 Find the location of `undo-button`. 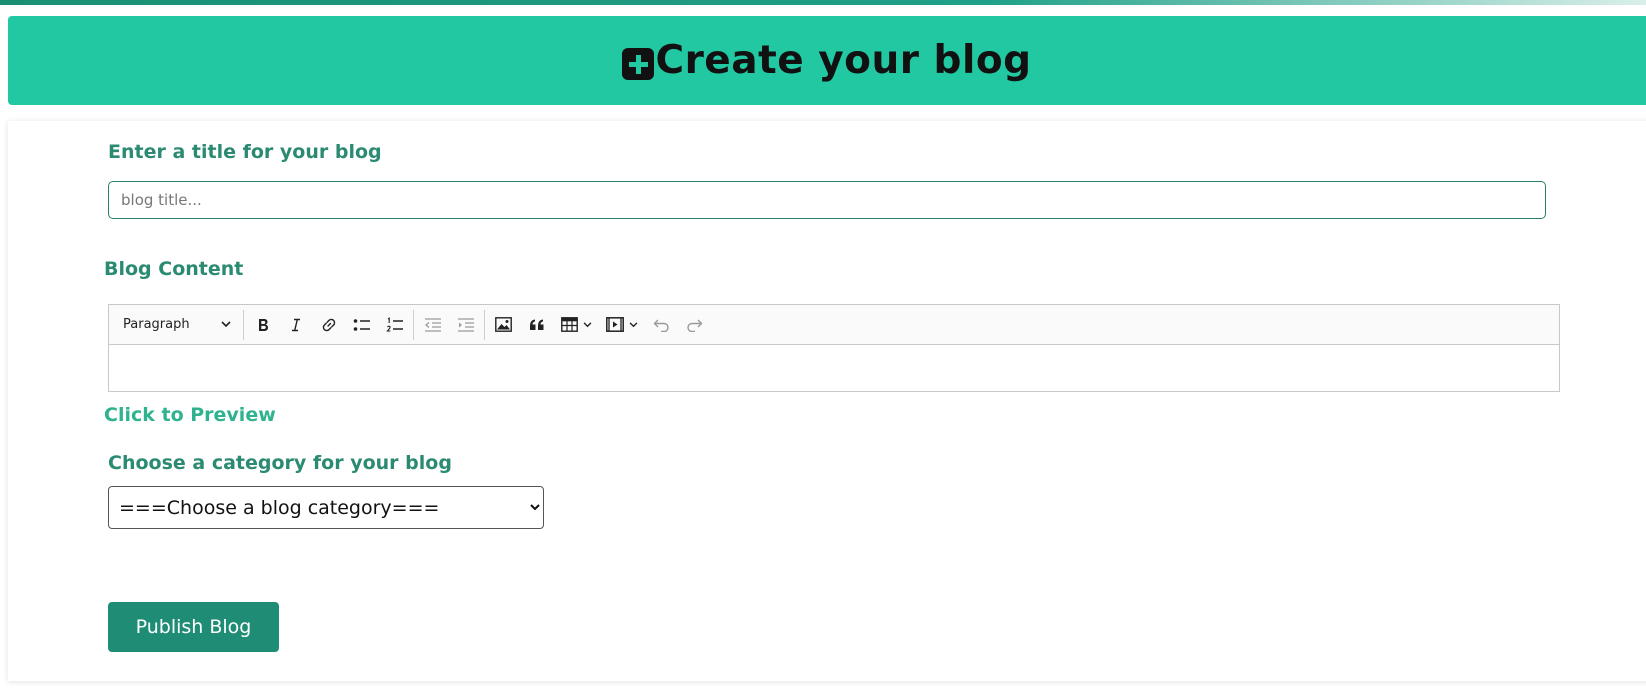

undo-button is located at coordinates (661, 325).